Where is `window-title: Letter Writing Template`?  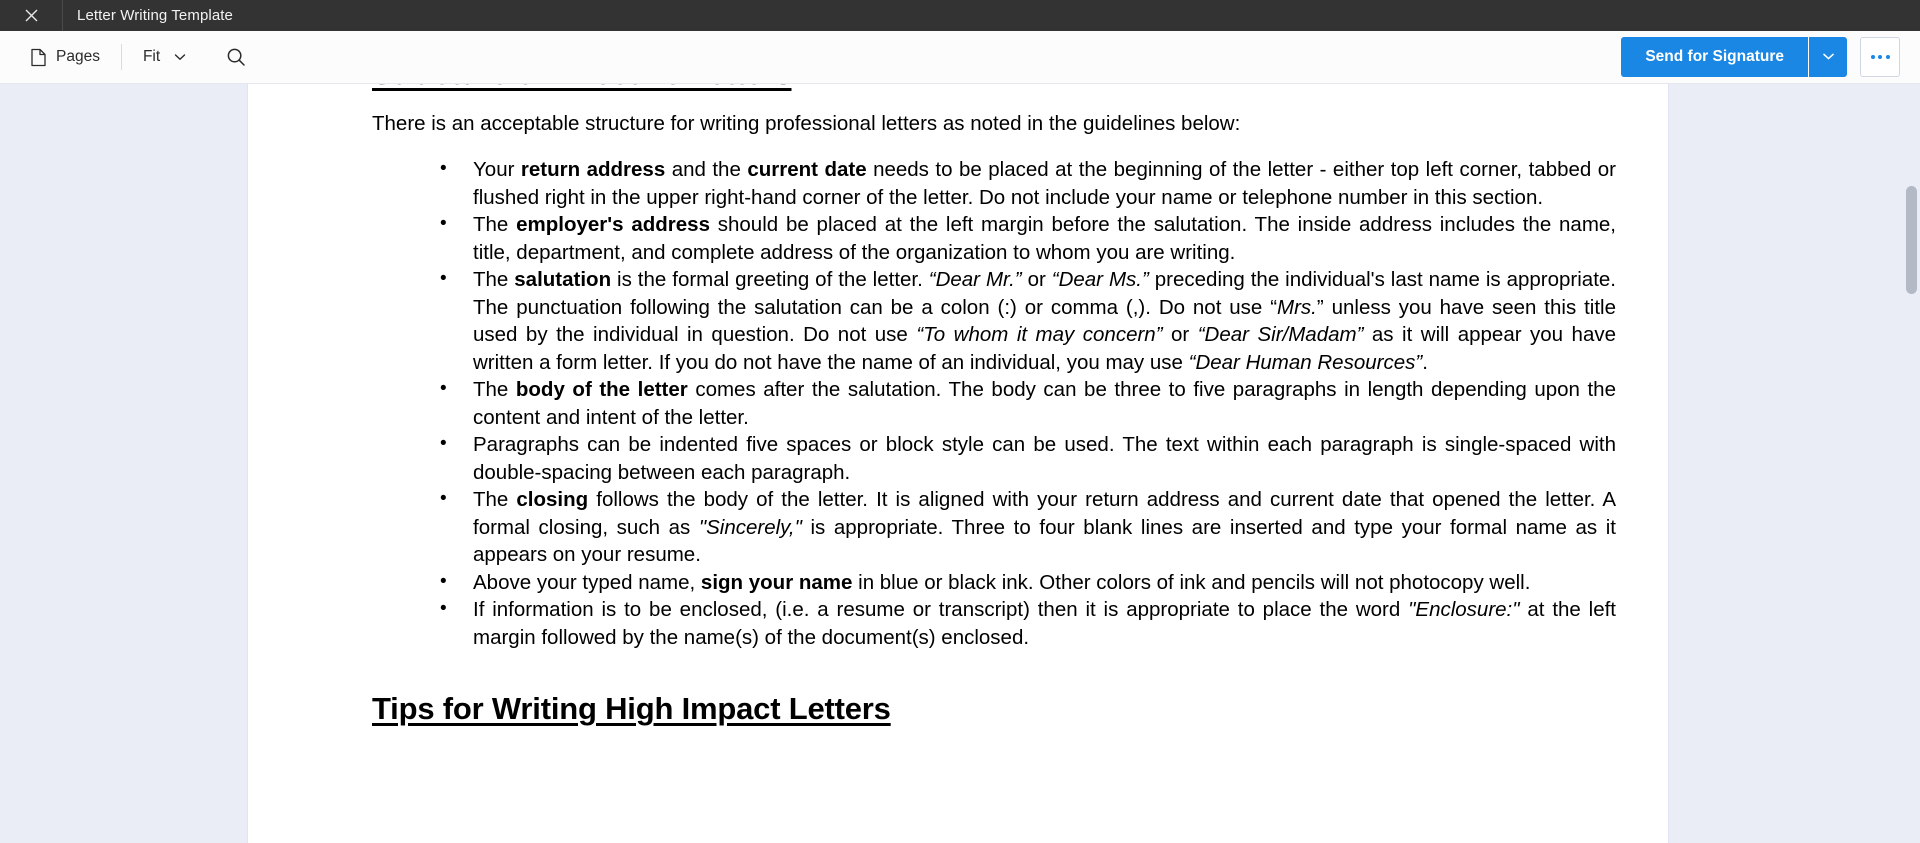
window-title: Letter Writing Template is located at coordinates (155, 15).